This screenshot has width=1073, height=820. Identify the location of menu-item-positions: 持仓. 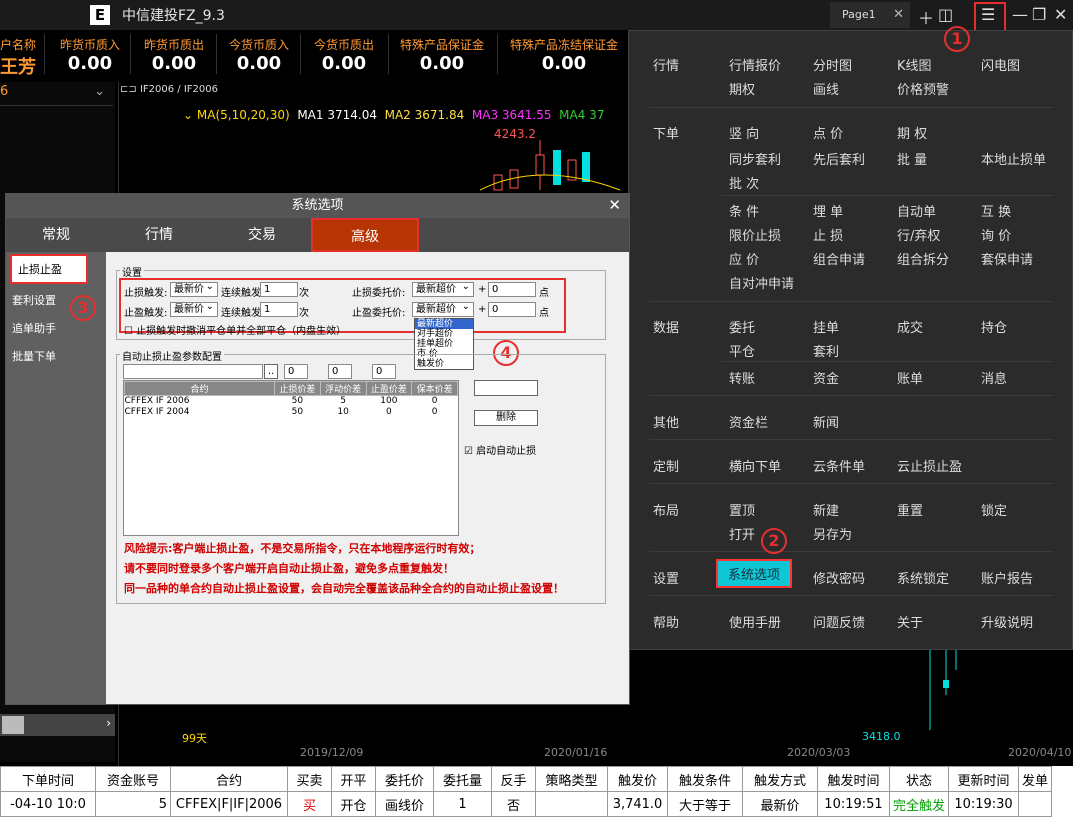
(994, 326).